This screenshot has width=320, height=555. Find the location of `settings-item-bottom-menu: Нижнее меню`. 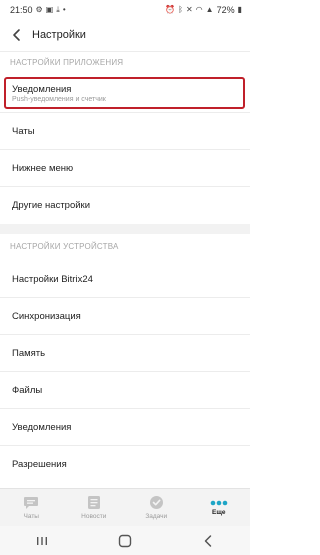

settings-item-bottom-menu: Нижнее меню is located at coordinates (125, 168).